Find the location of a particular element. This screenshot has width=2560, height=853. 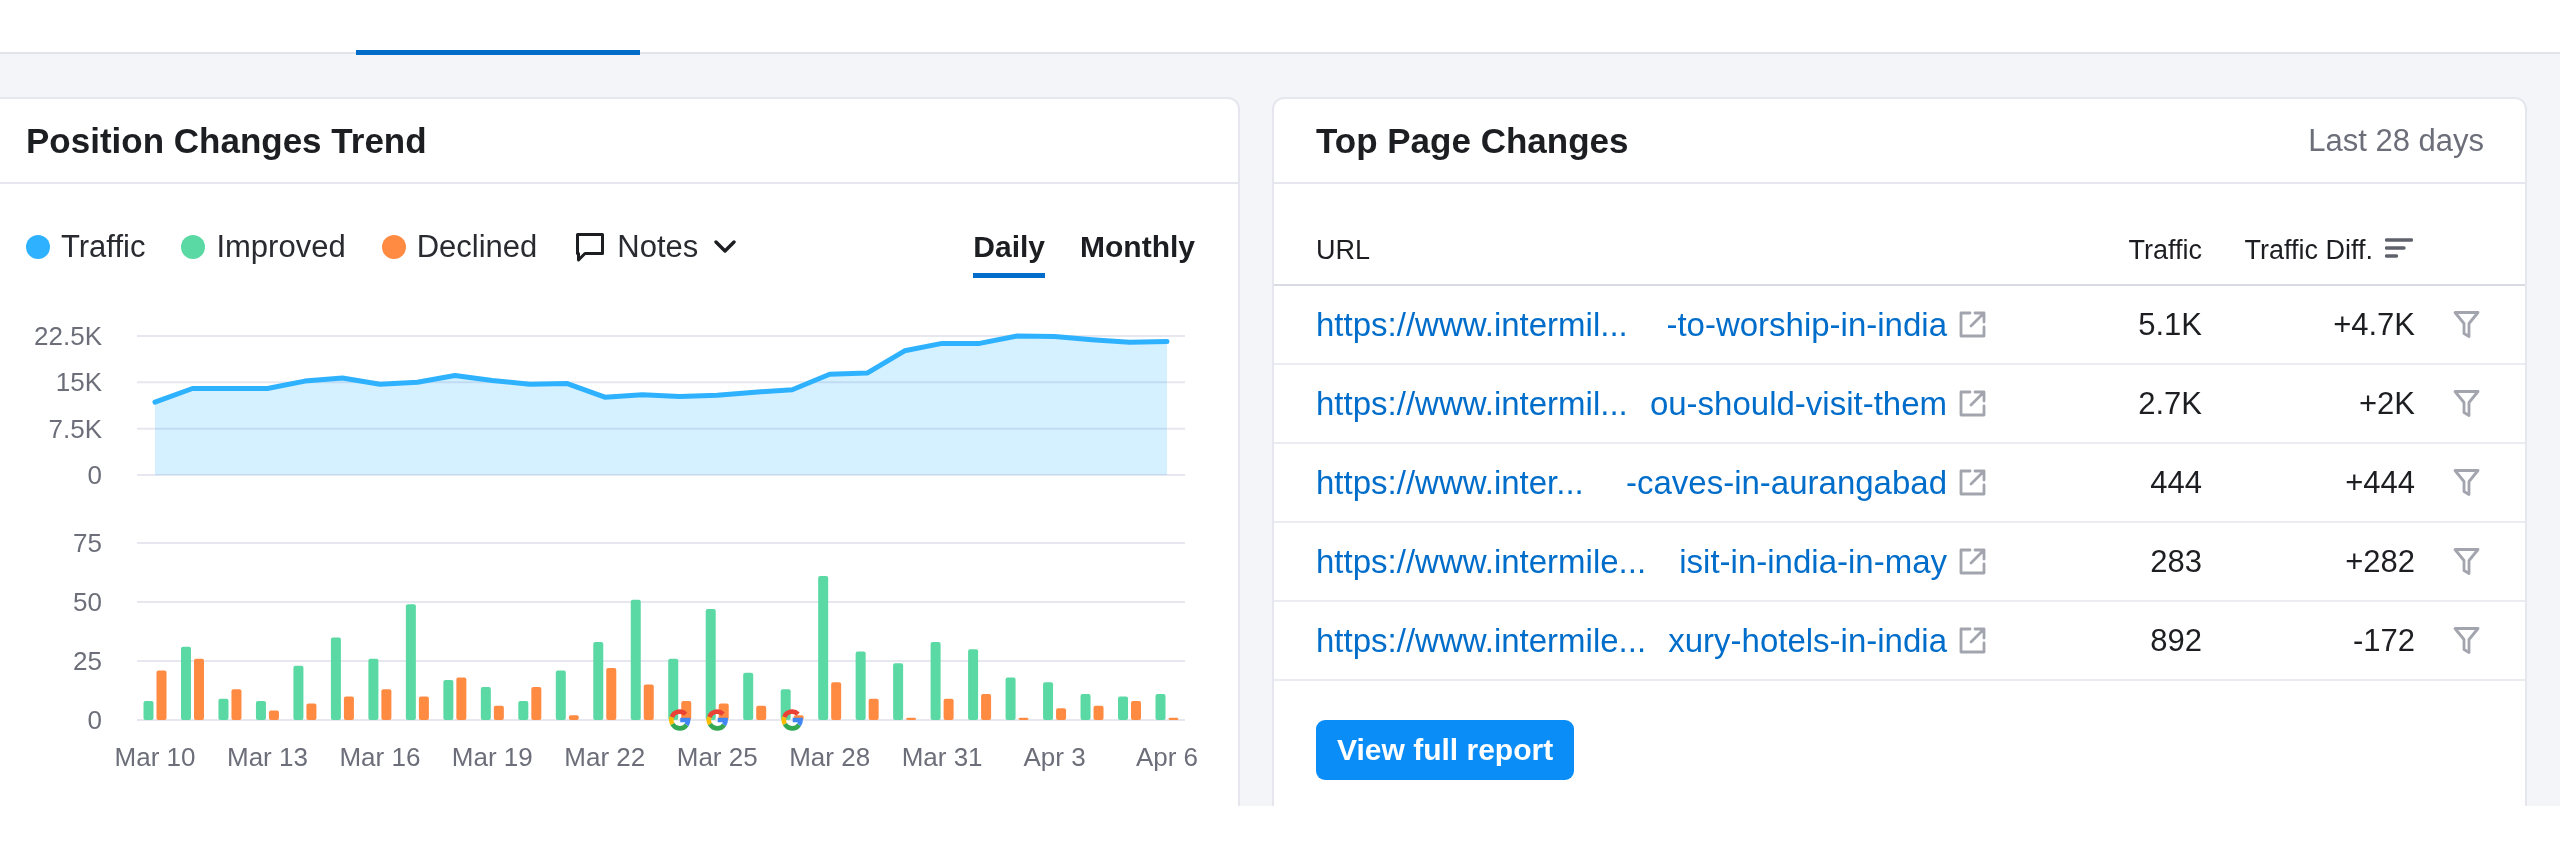

x-axis-label: Mar 16 is located at coordinates (380, 757).